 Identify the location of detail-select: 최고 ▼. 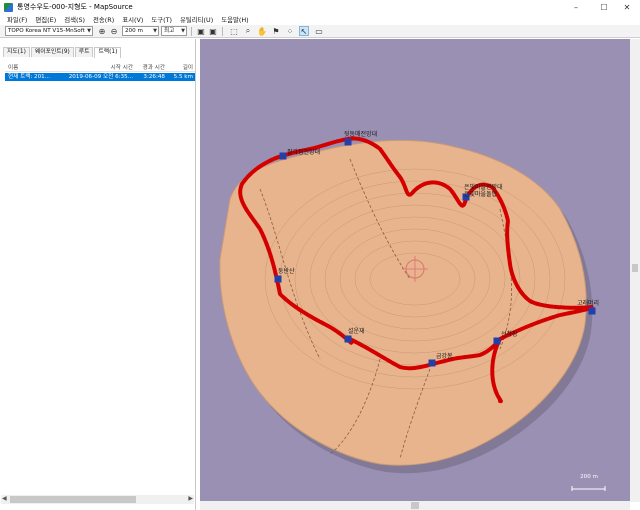
(174, 31).